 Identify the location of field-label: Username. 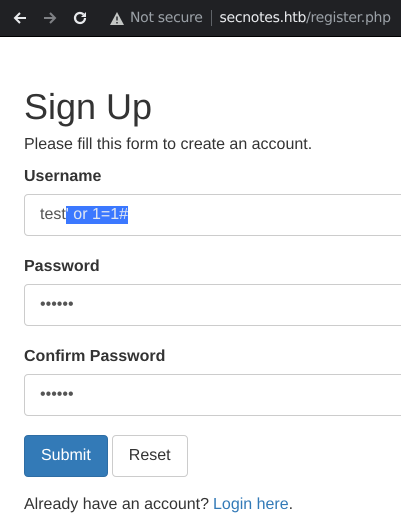
(63, 177).